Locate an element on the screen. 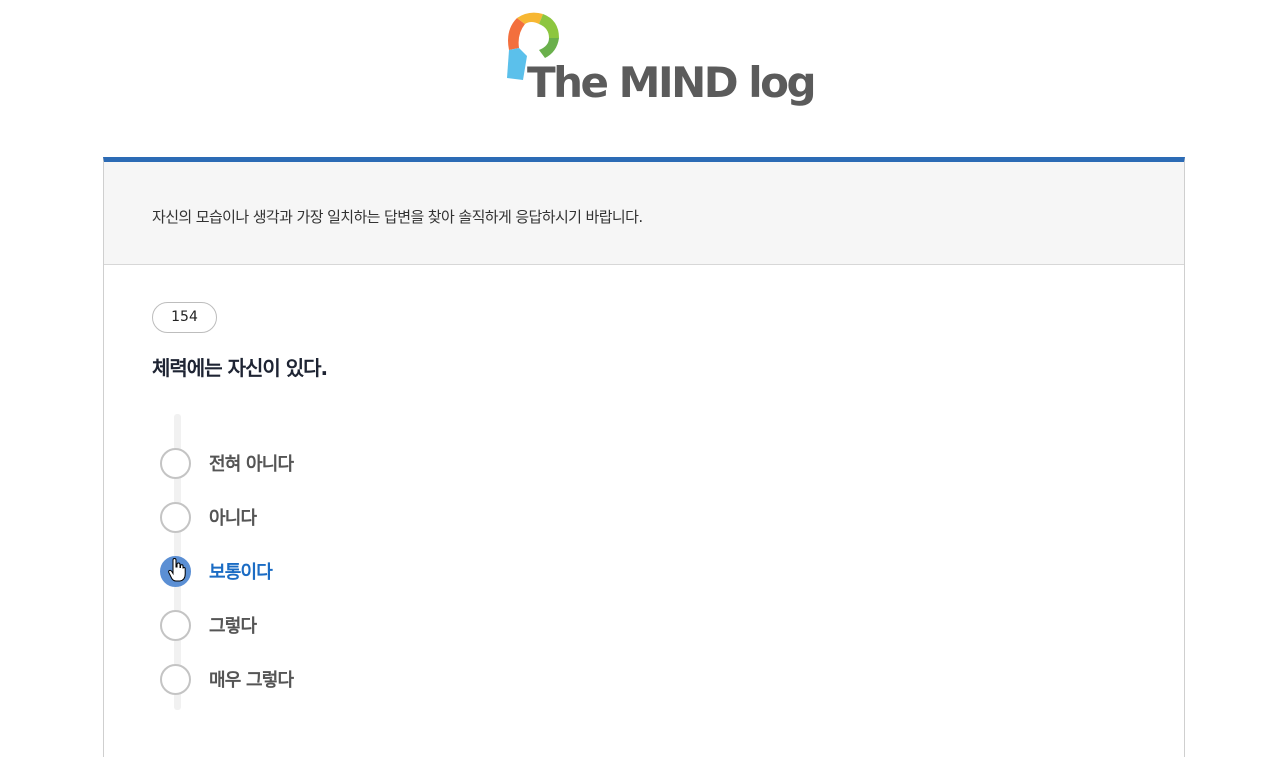 This screenshot has height=757, width=1280. brand-logo: The MIND log is located at coordinates (660, 64).